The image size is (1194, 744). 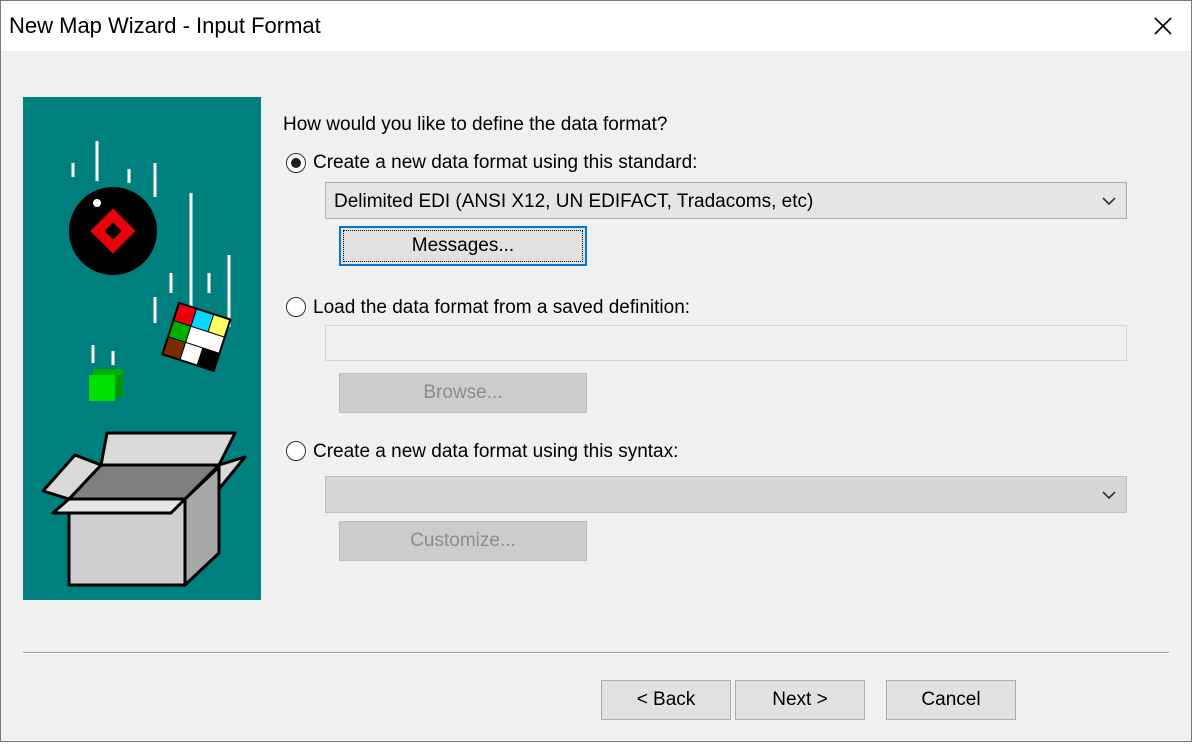 I want to click on cancel-button-label: Cancel, so click(x=951, y=699).